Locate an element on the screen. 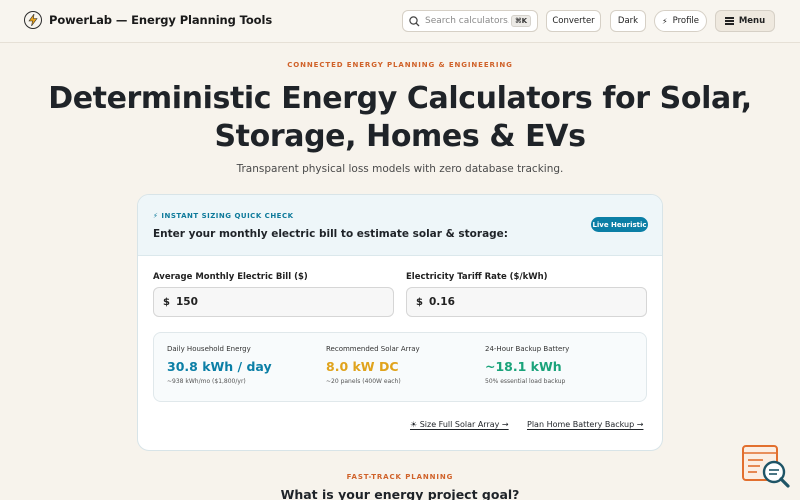  lightning-logo-icon is located at coordinates (33, 20).